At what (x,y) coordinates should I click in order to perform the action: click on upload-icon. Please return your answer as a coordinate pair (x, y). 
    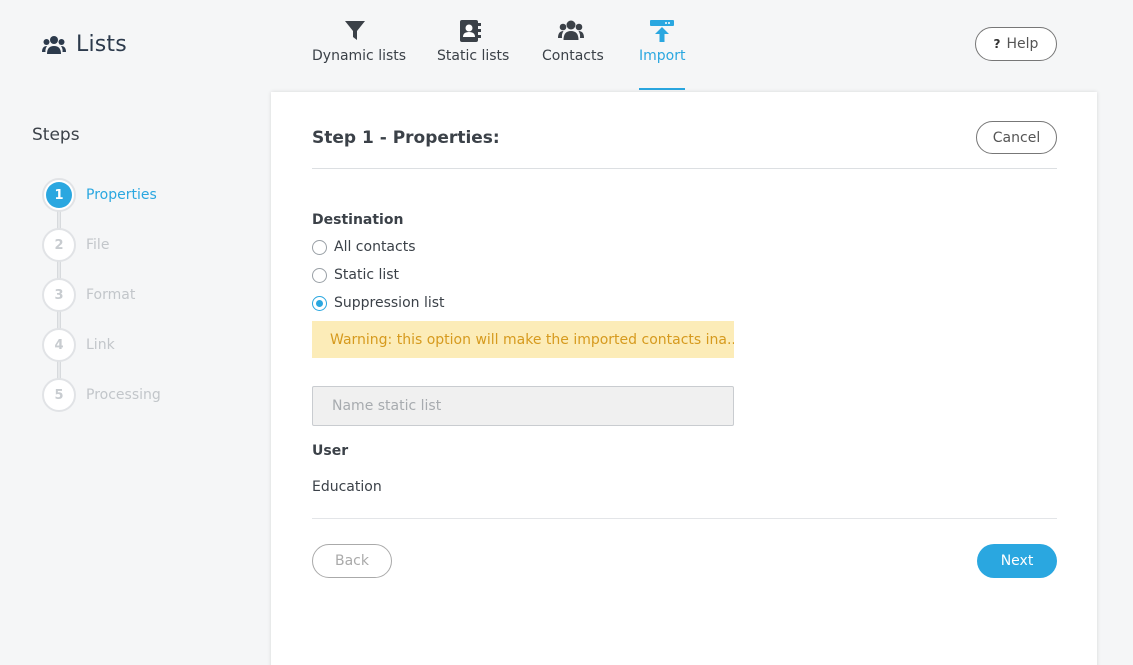
    Looking at the image, I should click on (662, 31).